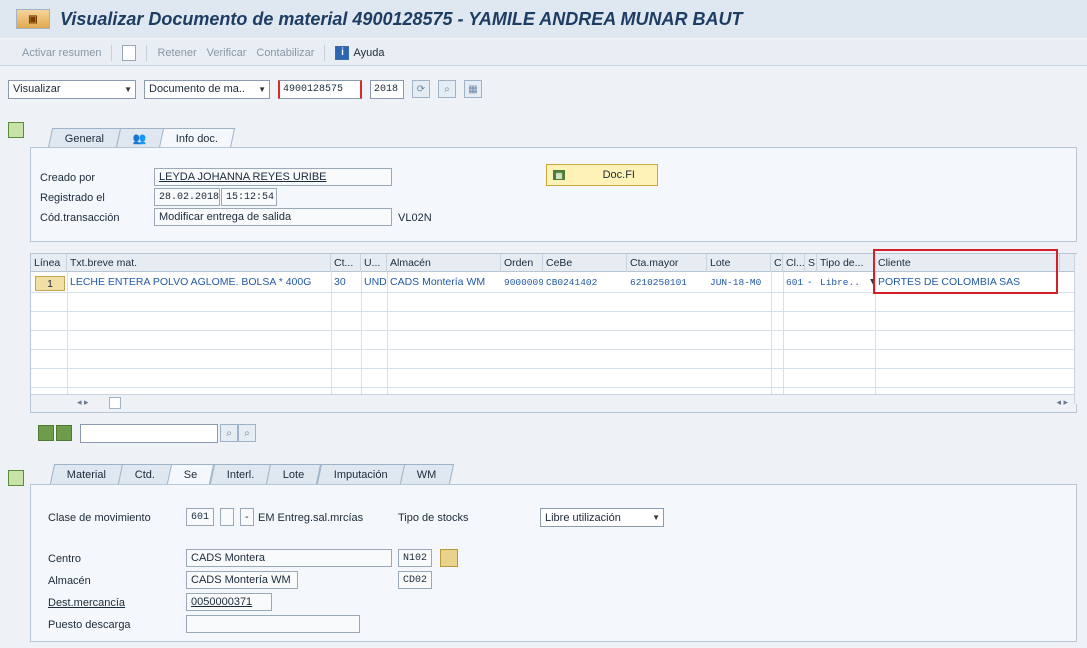 The image size is (1087, 648). I want to click on header-toggle-icon, so click(16, 130).